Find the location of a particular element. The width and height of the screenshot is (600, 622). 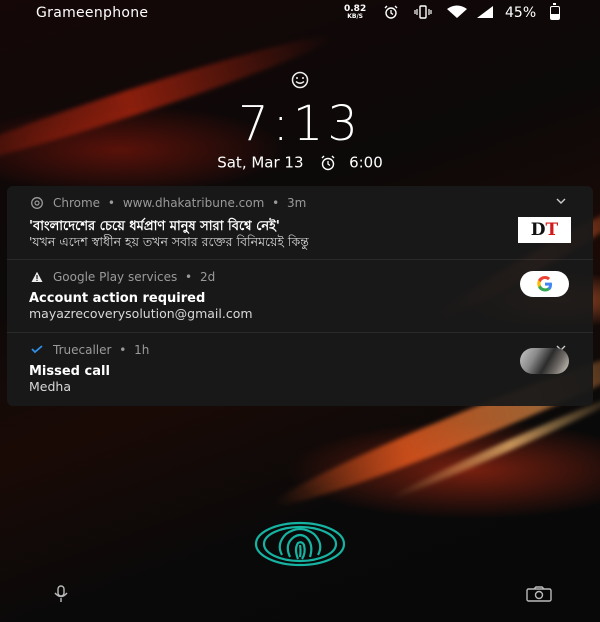

notification-age: 3m is located at coordinates (297, 203).